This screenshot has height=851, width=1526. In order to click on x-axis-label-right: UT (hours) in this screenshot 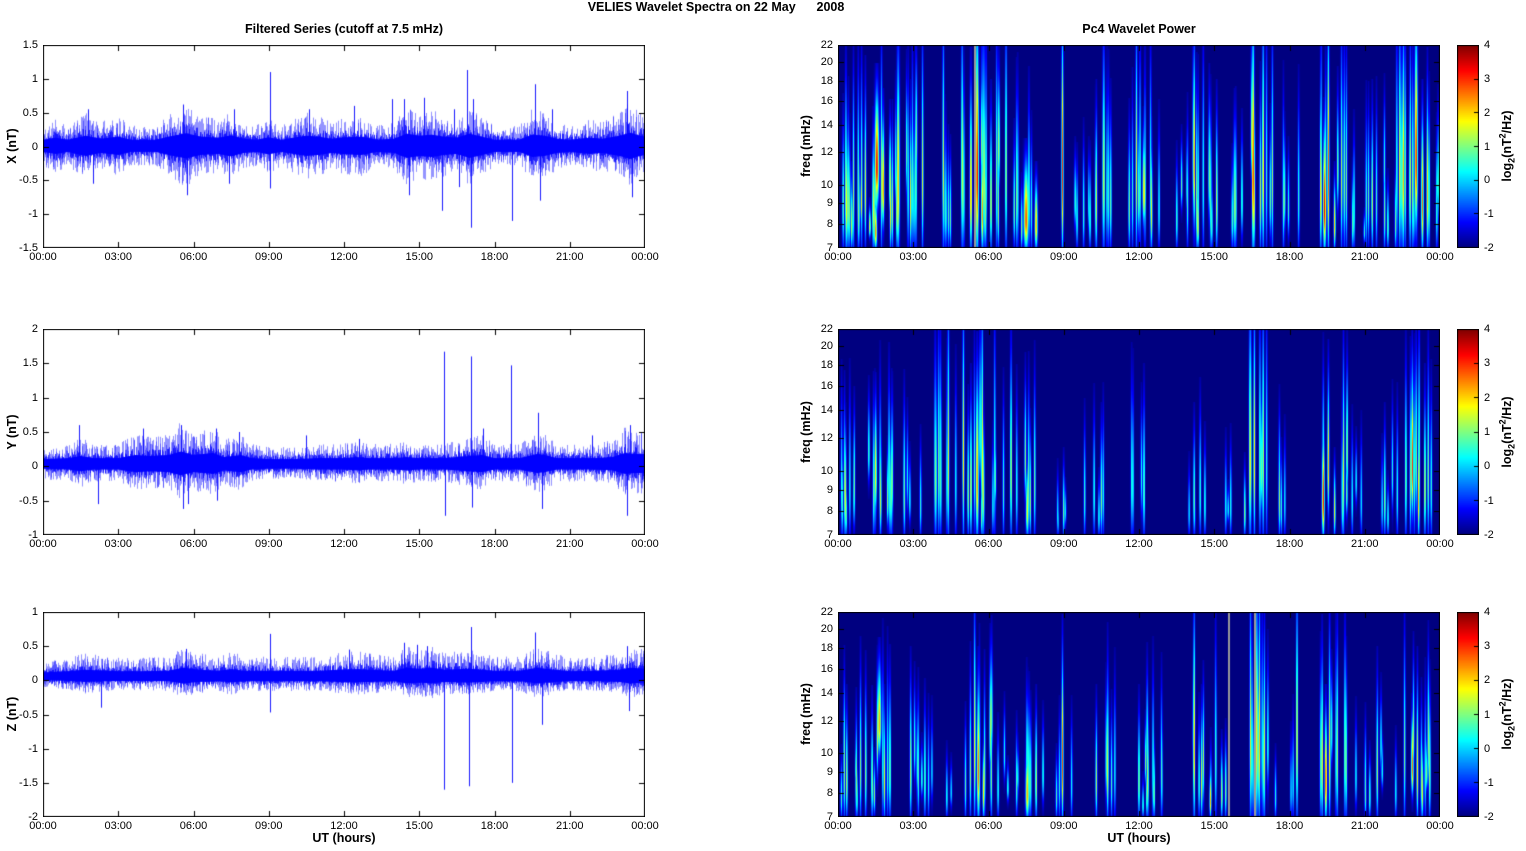, I will do `click(1139, 838)`.